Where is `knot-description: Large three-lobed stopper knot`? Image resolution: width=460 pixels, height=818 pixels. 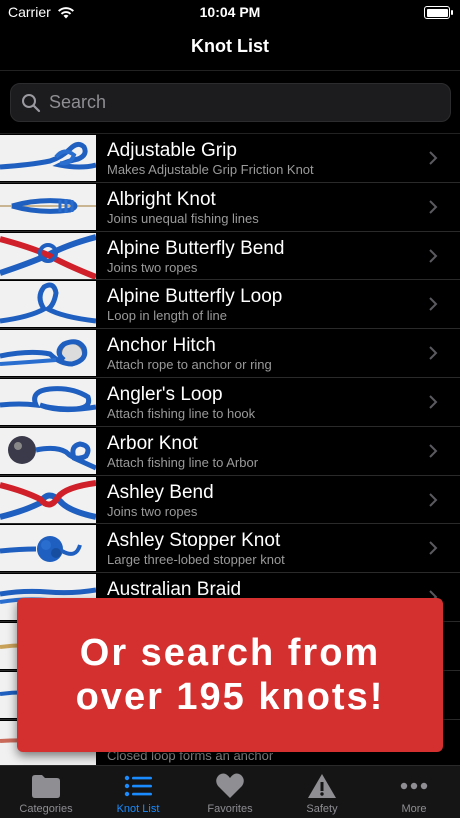 knot-description: Large three-lobed stopper knot is located at coordinates (196, 560).